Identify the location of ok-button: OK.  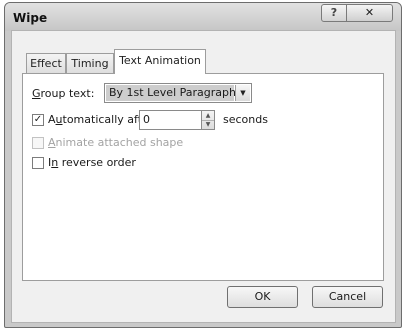
(262, 297).